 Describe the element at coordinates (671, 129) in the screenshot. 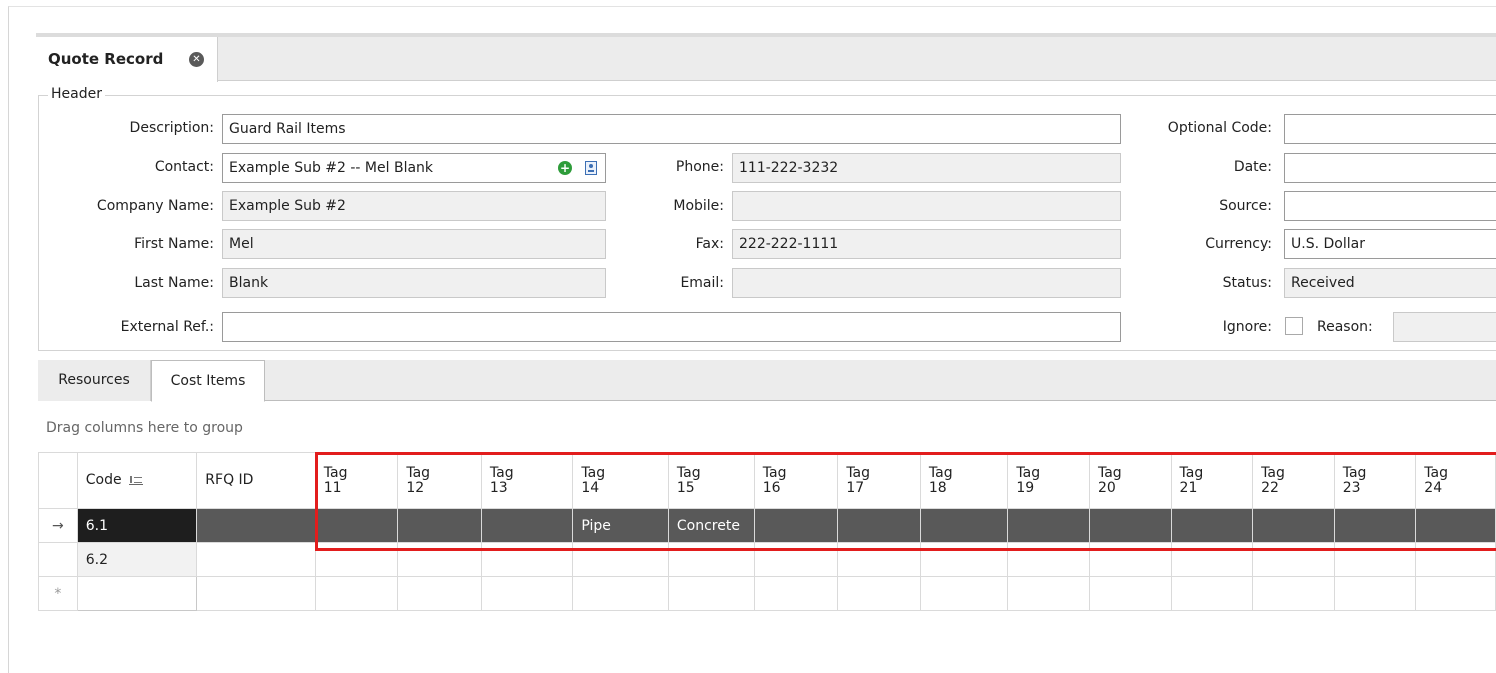

I see `description-field: Guard Rail Items` at that location.